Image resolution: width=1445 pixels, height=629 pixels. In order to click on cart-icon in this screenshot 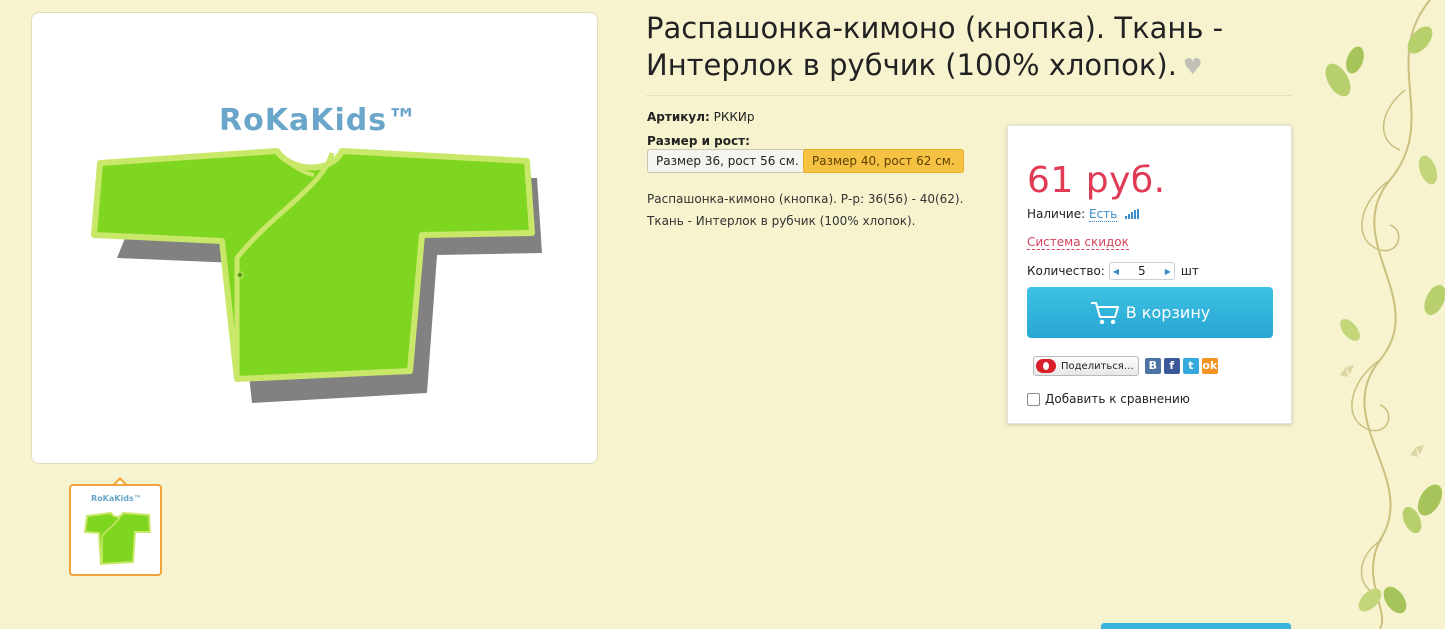, I will do `click(1104, 312)`.